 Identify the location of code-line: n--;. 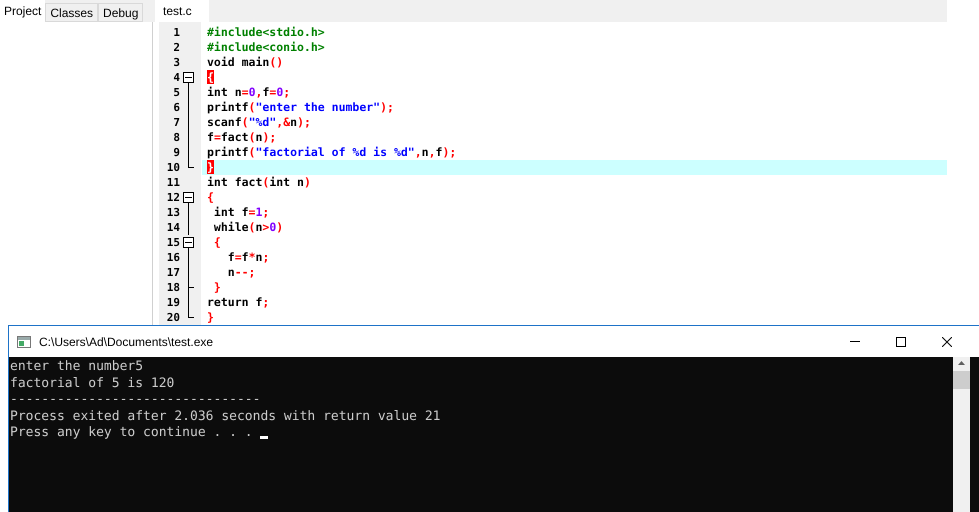
(241, 272).